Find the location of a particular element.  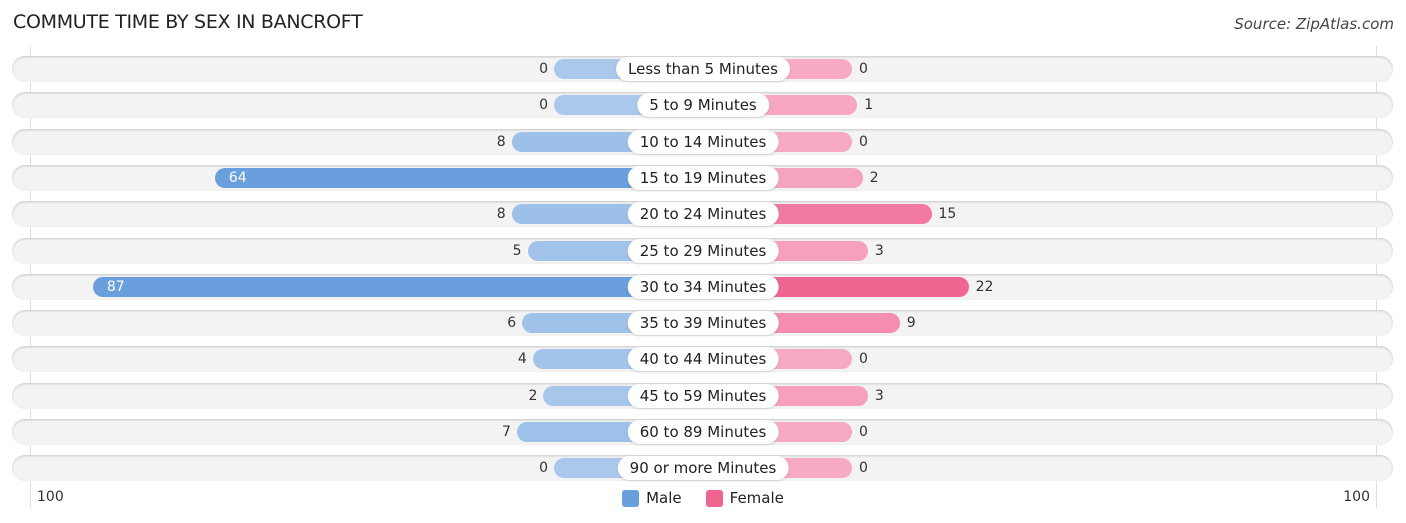

male-value-label: 64 is located at coordinates (237, 177).